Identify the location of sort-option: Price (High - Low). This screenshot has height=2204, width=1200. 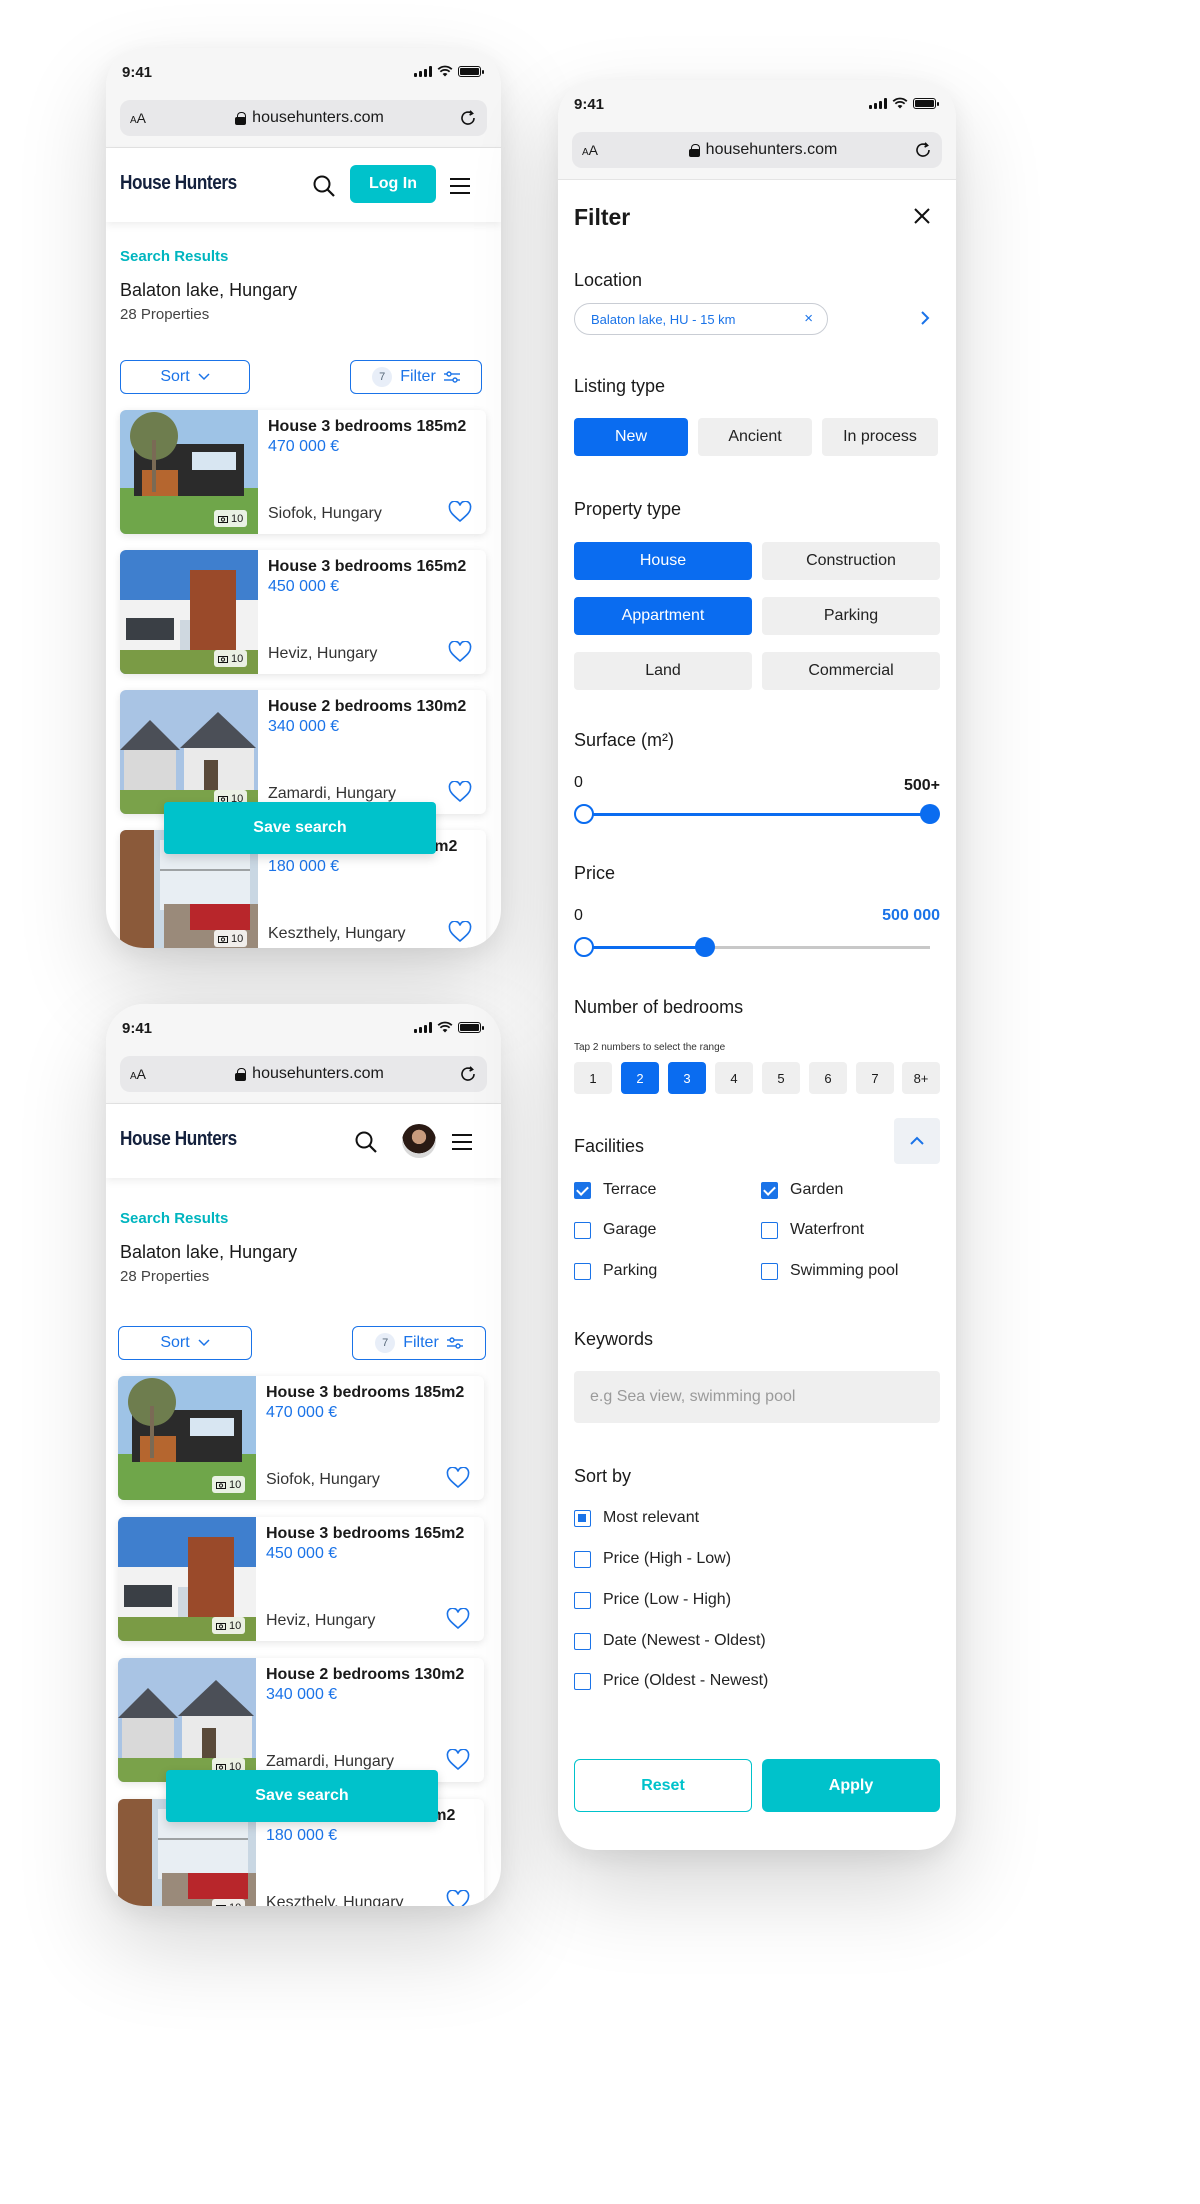
(652, 1559).